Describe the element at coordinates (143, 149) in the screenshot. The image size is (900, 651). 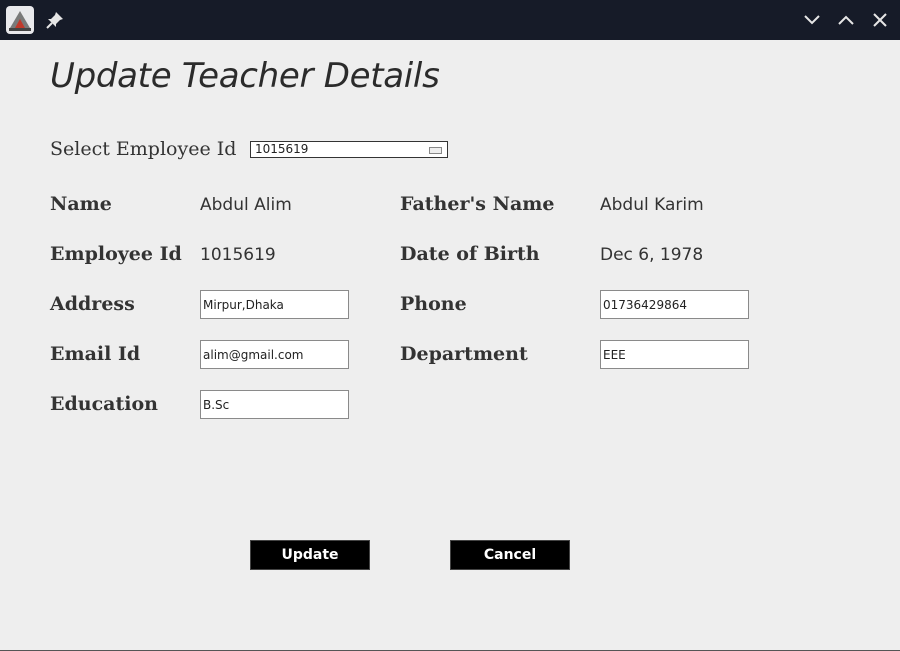
I see `select-employee-label: Select Employee Id` at that location.